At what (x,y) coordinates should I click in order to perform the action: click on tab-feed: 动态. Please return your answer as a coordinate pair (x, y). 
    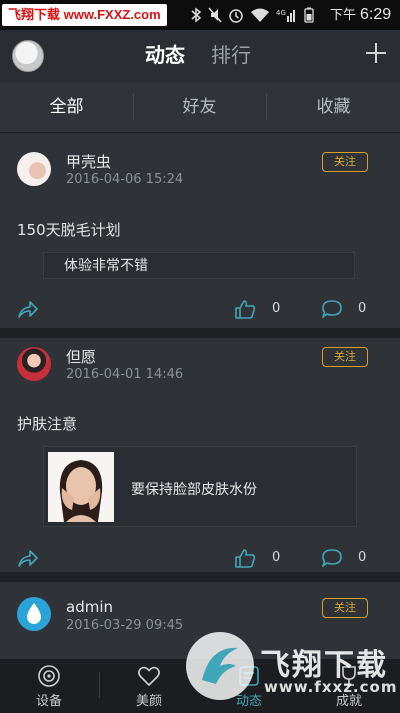
    Looking at the image, I should click on (165, 55).